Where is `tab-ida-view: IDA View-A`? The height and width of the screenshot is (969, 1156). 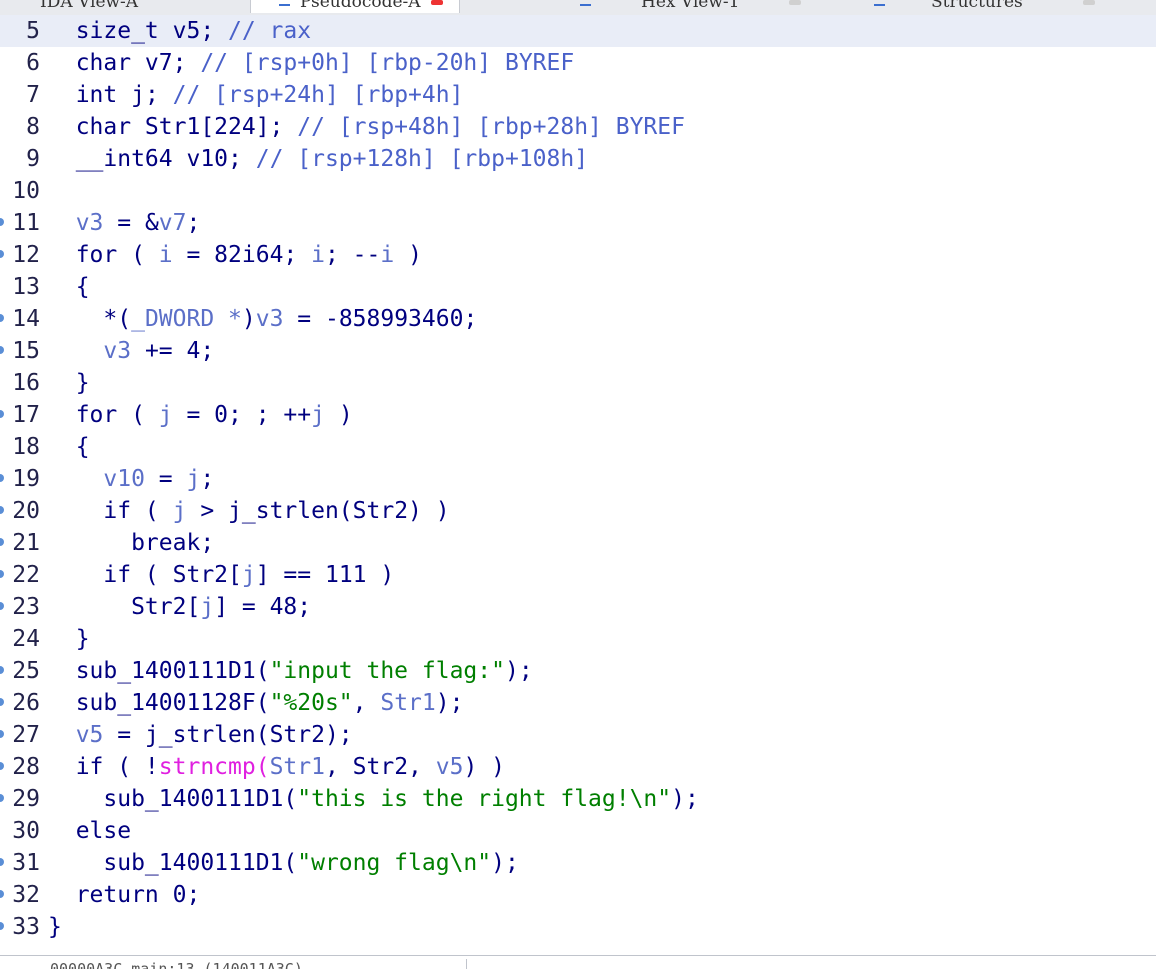
tab-ida-view: IDA View-A is located at coordinates (89, 6).